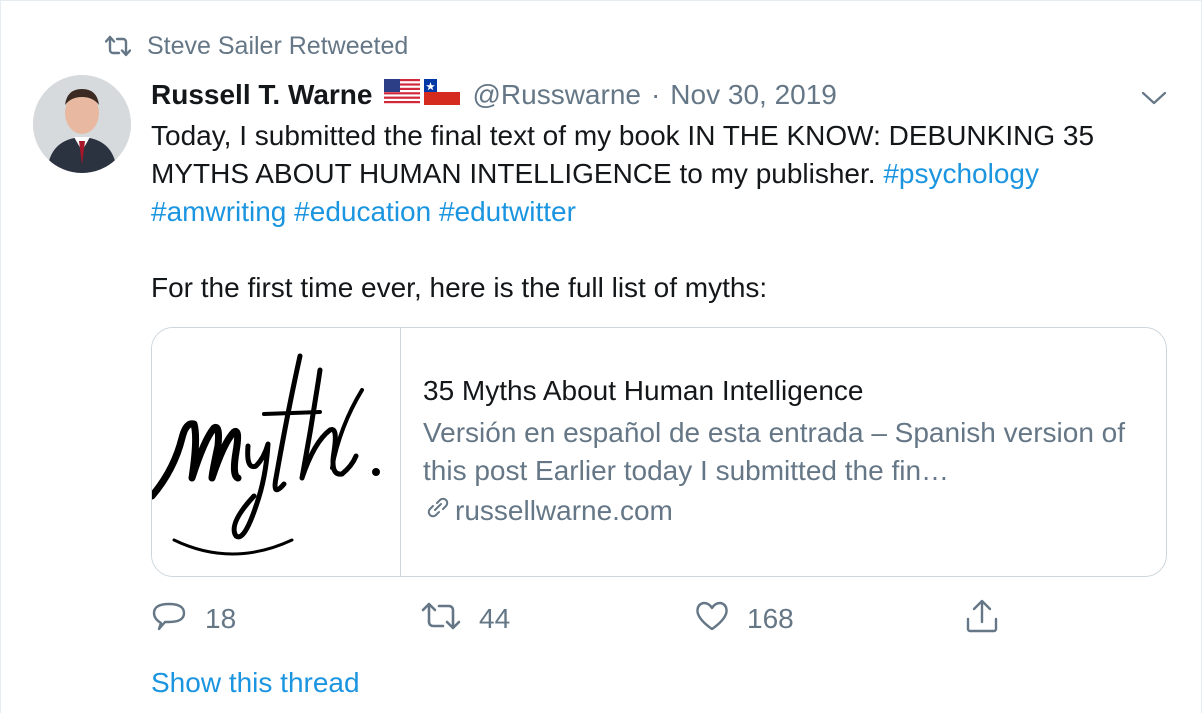  Describe the element at coordinates (261, 95) in the screenshot. I see `author-name: Russell T. Warne` at that location.